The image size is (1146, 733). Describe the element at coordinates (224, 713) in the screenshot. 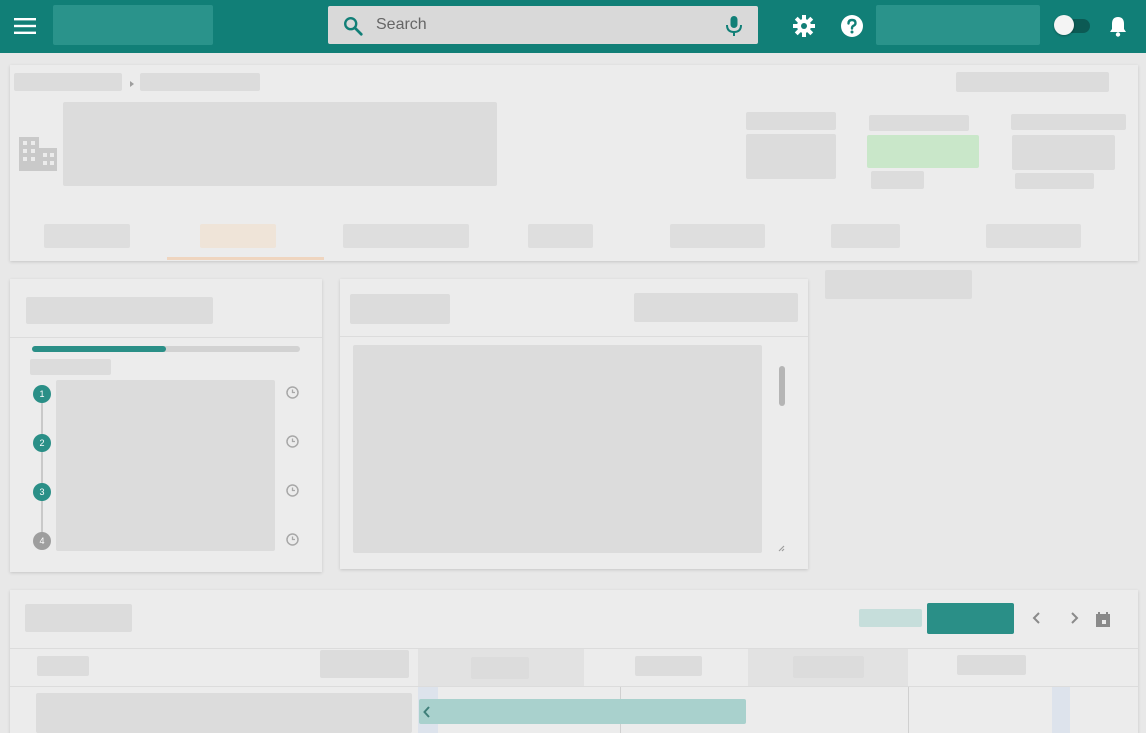

I see `resource-row-placeholder` at that location.